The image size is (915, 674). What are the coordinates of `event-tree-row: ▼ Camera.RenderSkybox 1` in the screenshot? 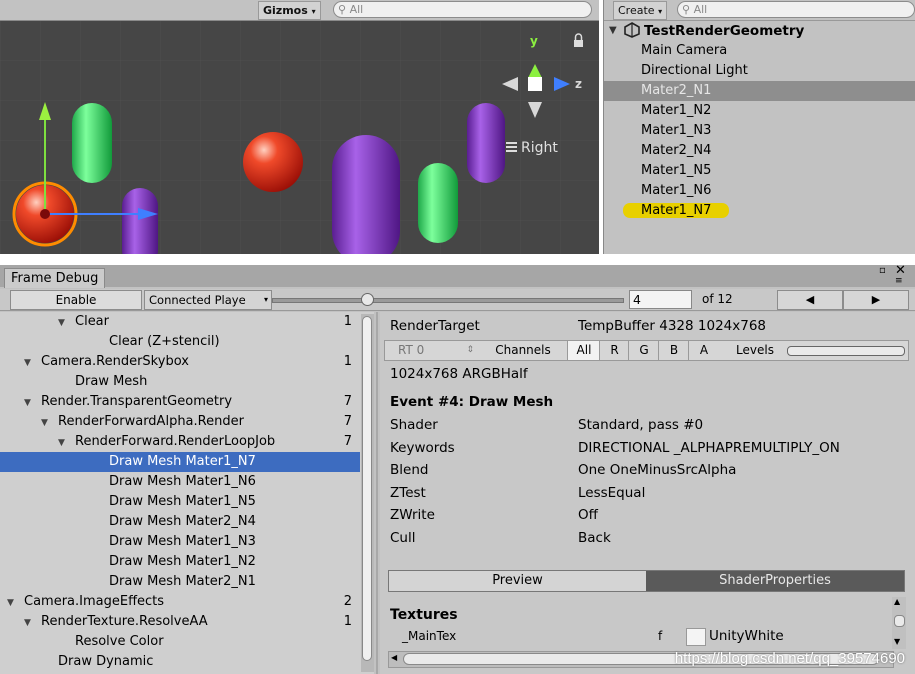 It's located at (180, 362).